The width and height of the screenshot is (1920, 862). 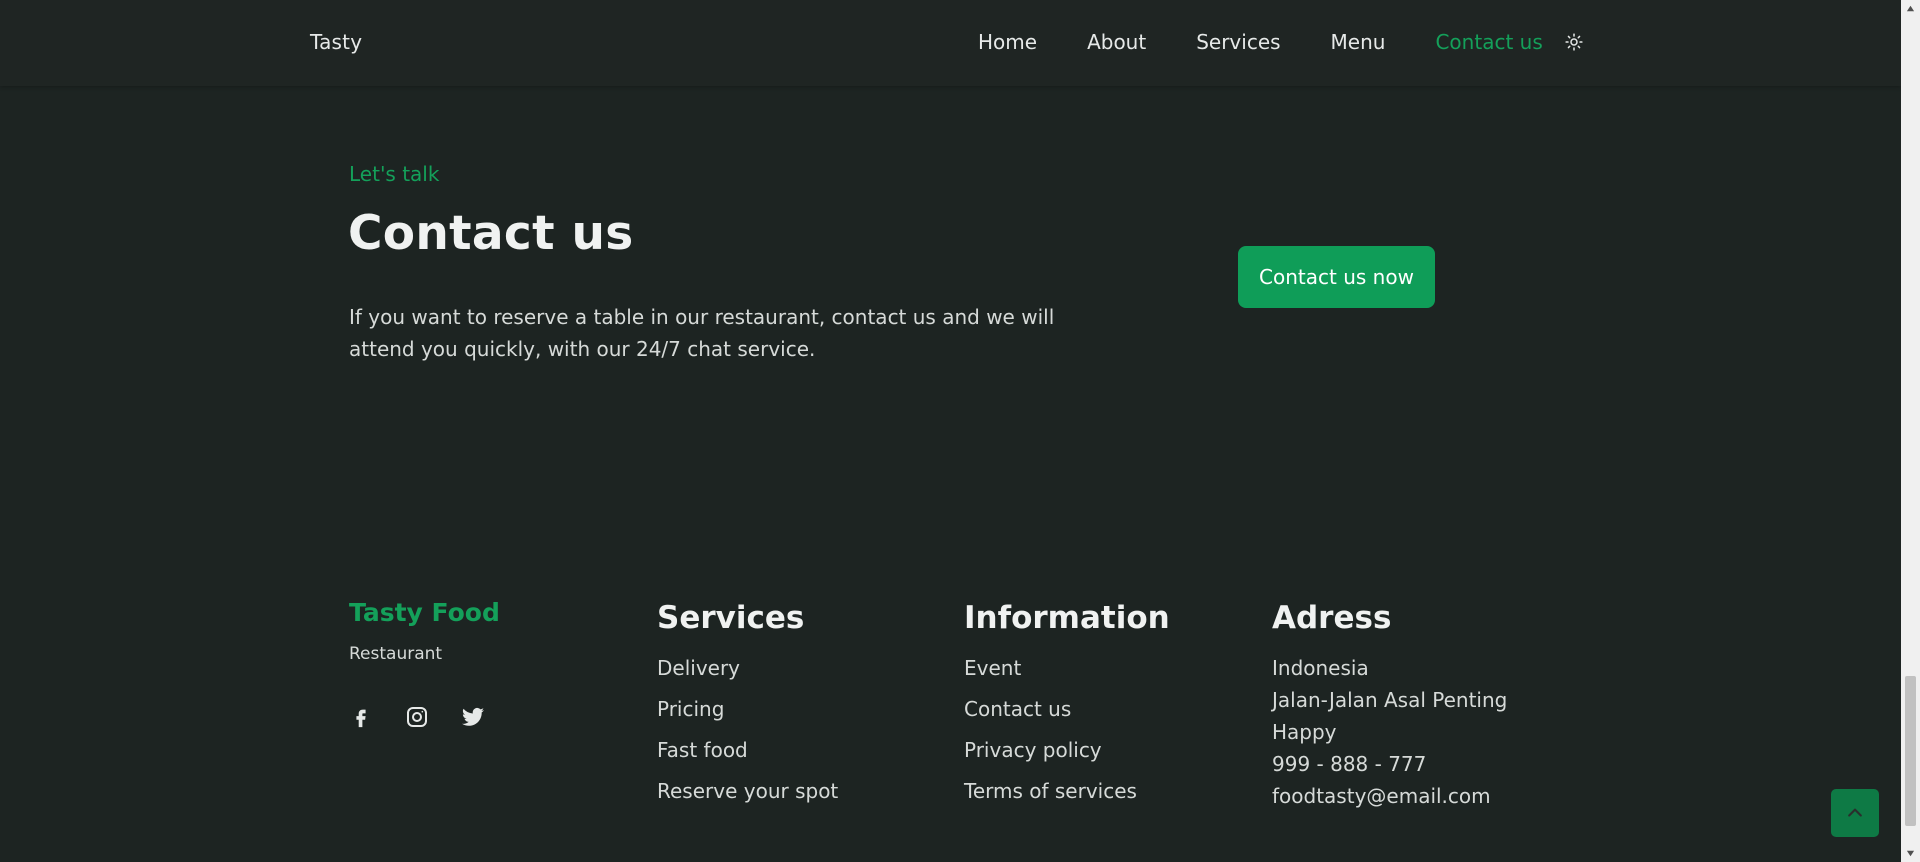 What do you see at coordinates (491, 233) in the screenshot?
I see `section-title: Contact us` at bounding box center [491, 233].